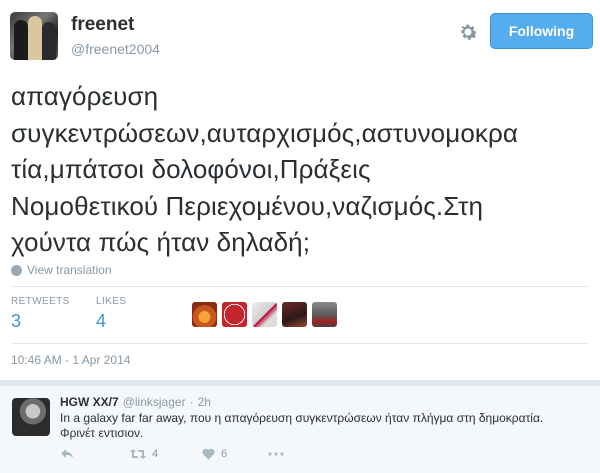 This screenshot has width=600, height=473. I want to click on view-translation-label: View translation, so click(69, 270).